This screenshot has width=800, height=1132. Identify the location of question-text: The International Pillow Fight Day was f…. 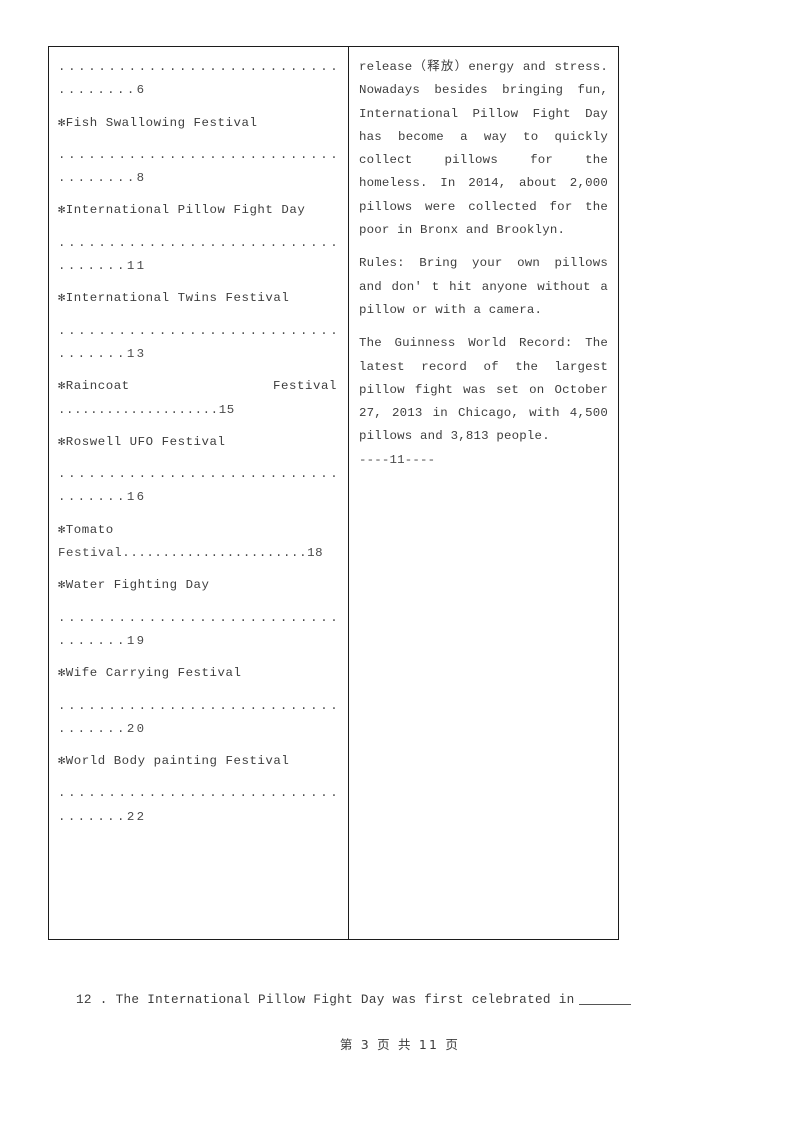
(345, 999).